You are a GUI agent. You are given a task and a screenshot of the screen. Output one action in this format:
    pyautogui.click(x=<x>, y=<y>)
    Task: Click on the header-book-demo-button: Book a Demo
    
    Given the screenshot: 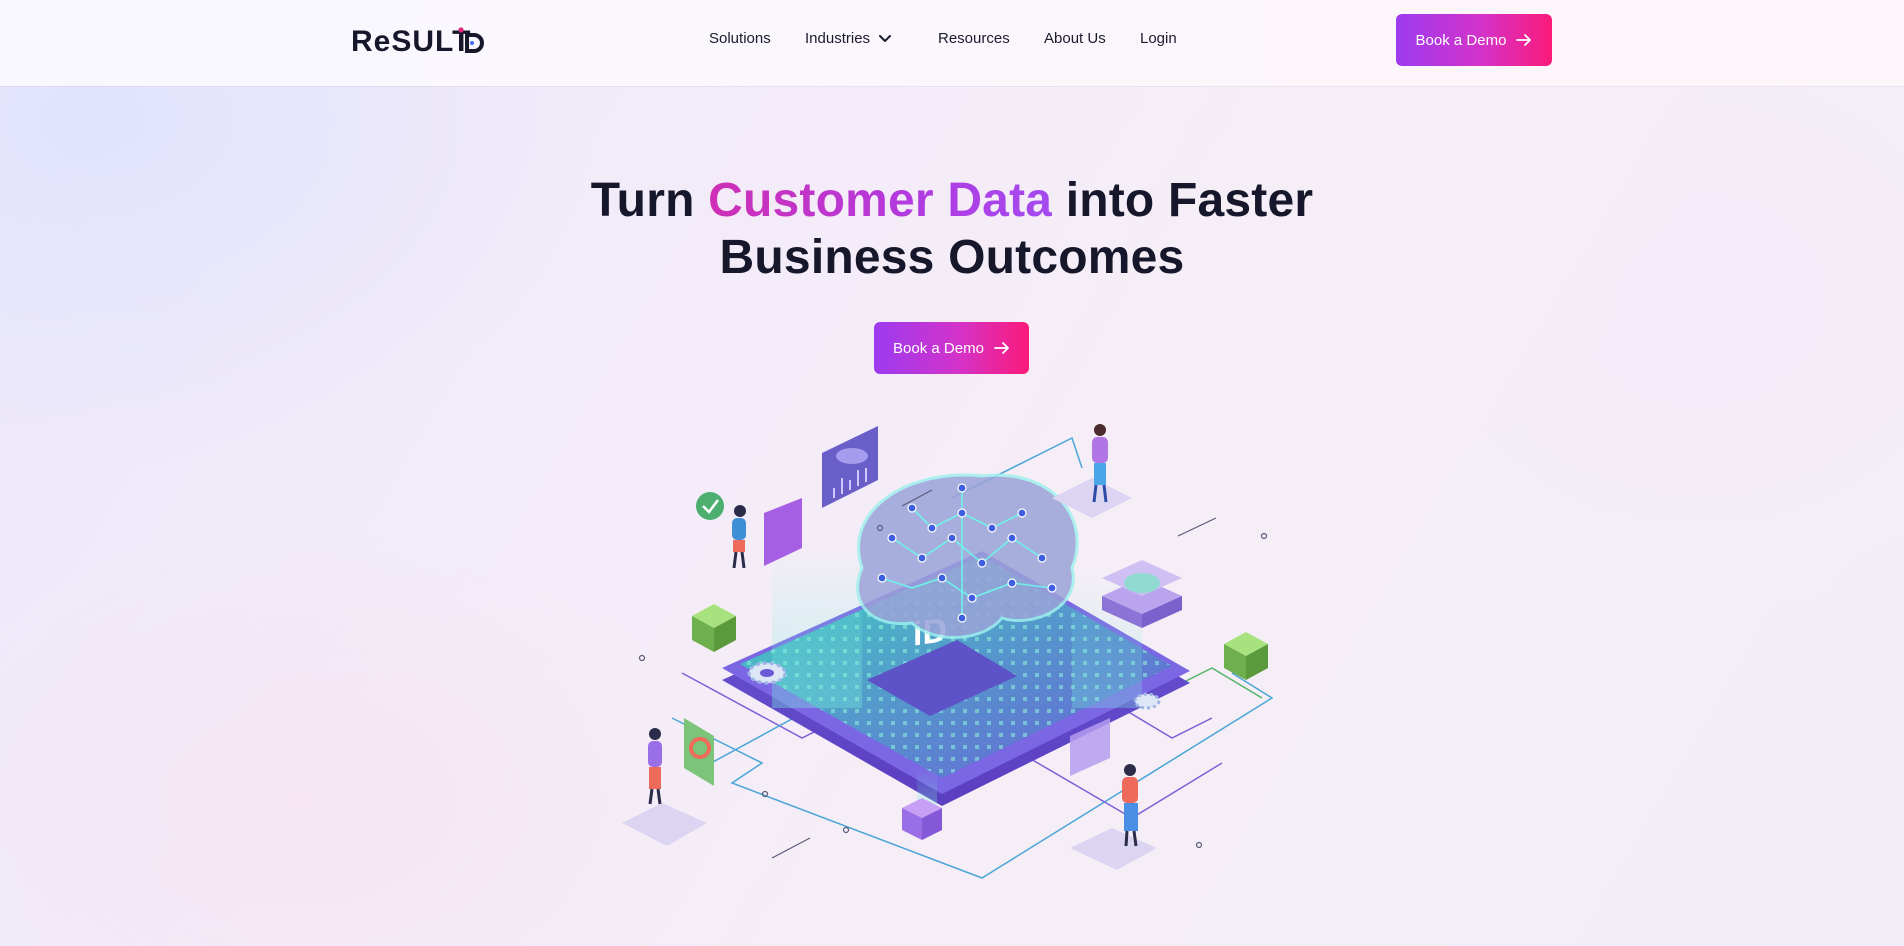 What is the action you would take?
    pyautogui.click(x=1474, y=40)
    